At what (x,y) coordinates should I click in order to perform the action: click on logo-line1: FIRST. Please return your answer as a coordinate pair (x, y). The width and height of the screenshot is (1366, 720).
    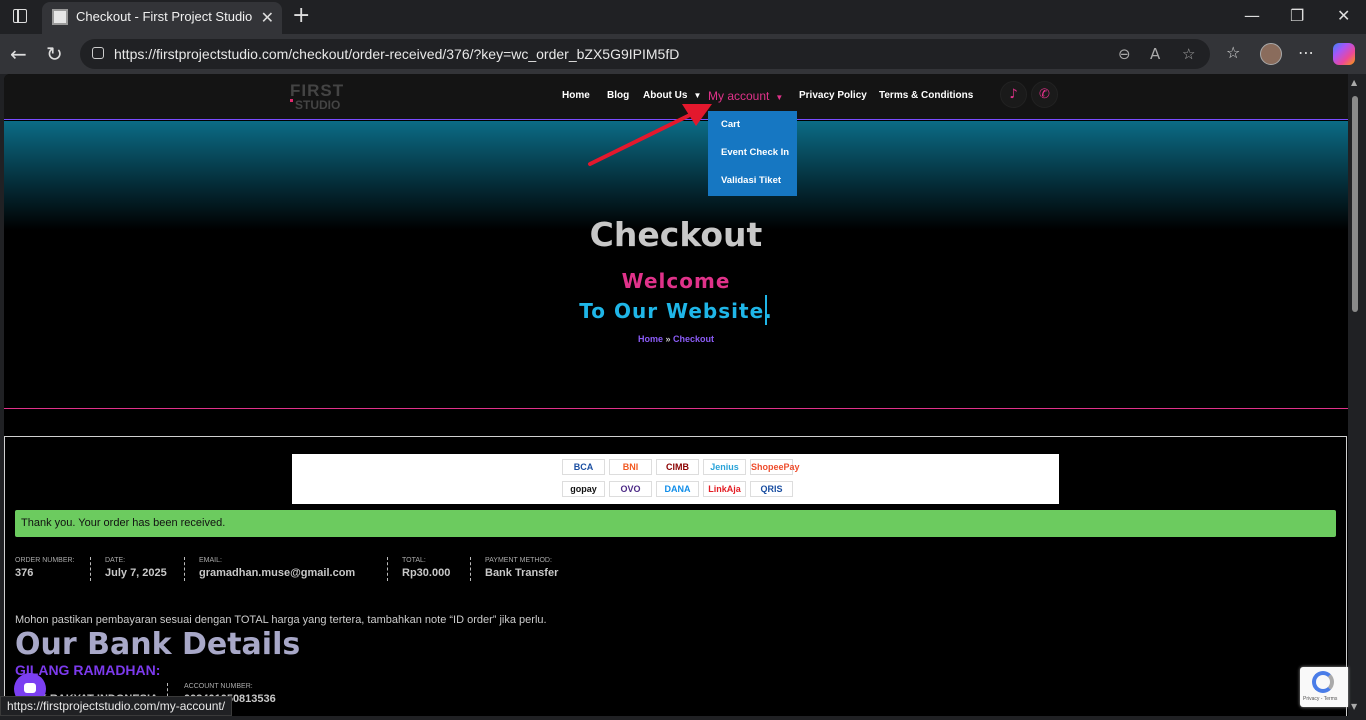
    Looking at the image, I should click on (317, 90).